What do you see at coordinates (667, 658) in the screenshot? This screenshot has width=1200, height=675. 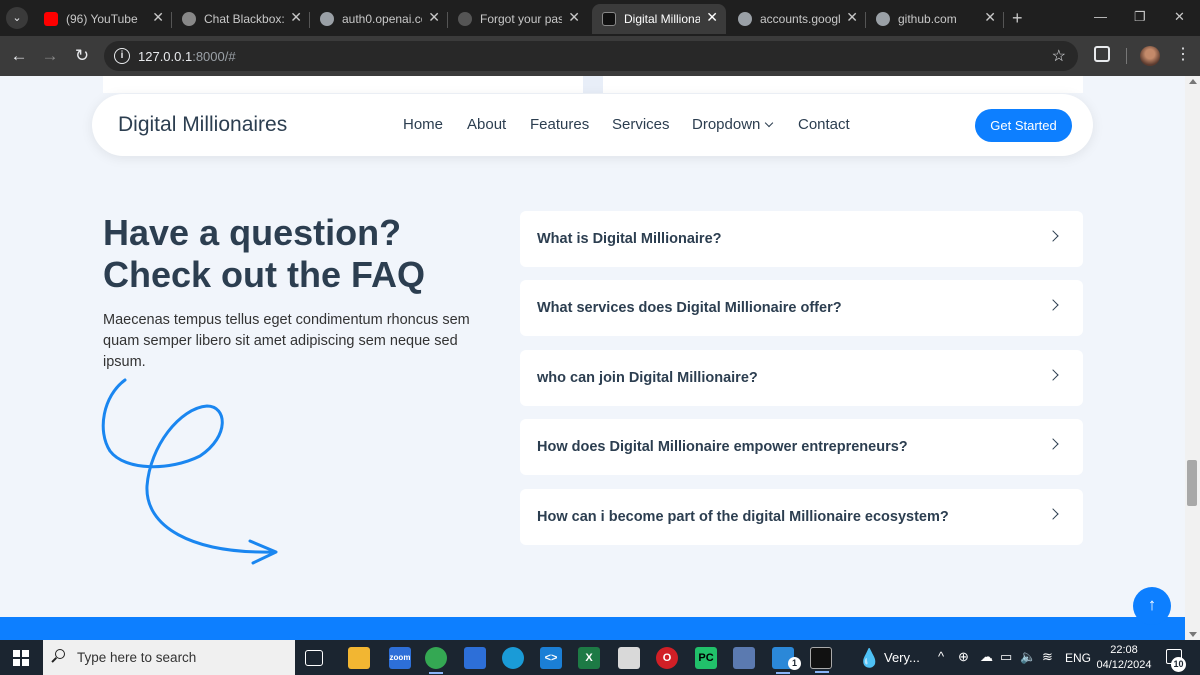 I see `opera-icon: O` at bounding box center [667, 658].